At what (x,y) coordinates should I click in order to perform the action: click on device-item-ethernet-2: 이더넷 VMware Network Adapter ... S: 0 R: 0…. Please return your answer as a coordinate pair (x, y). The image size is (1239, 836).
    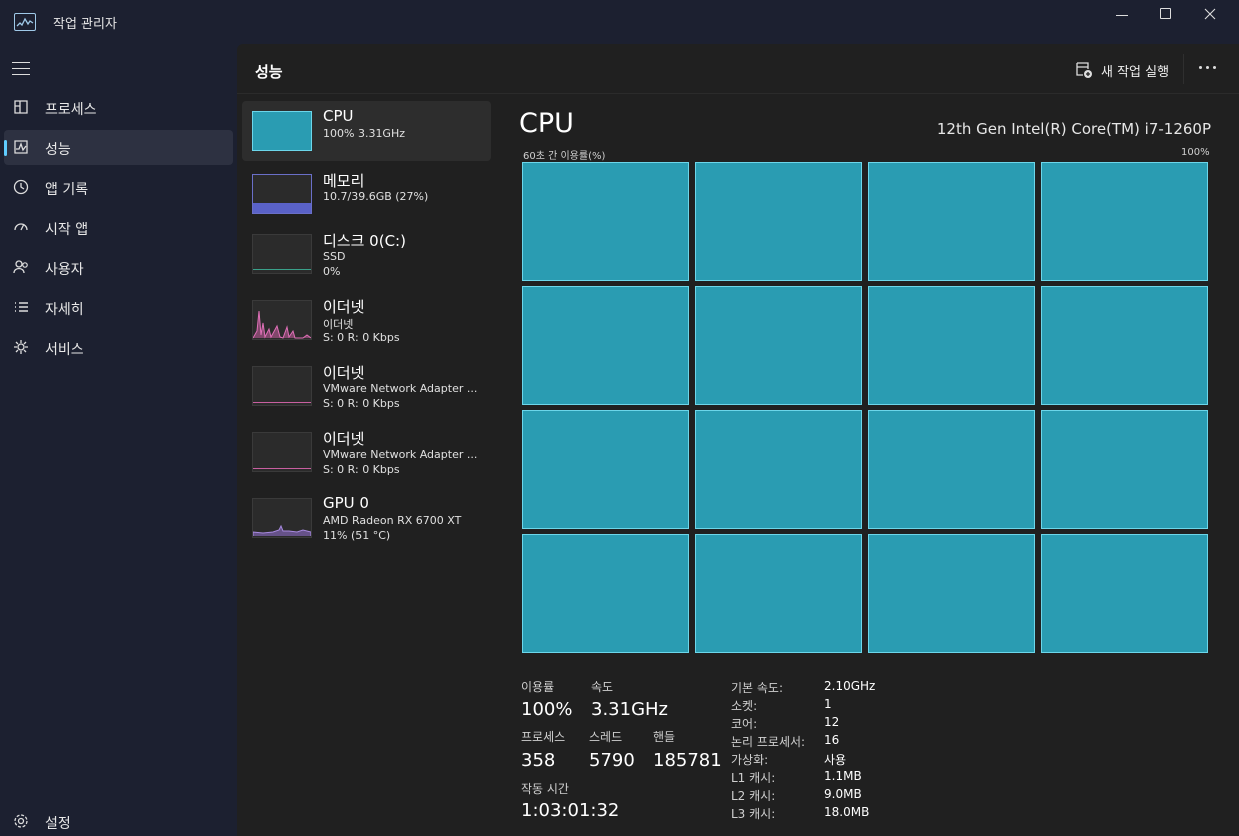
    Looking at the image, I should click on (366, 386).